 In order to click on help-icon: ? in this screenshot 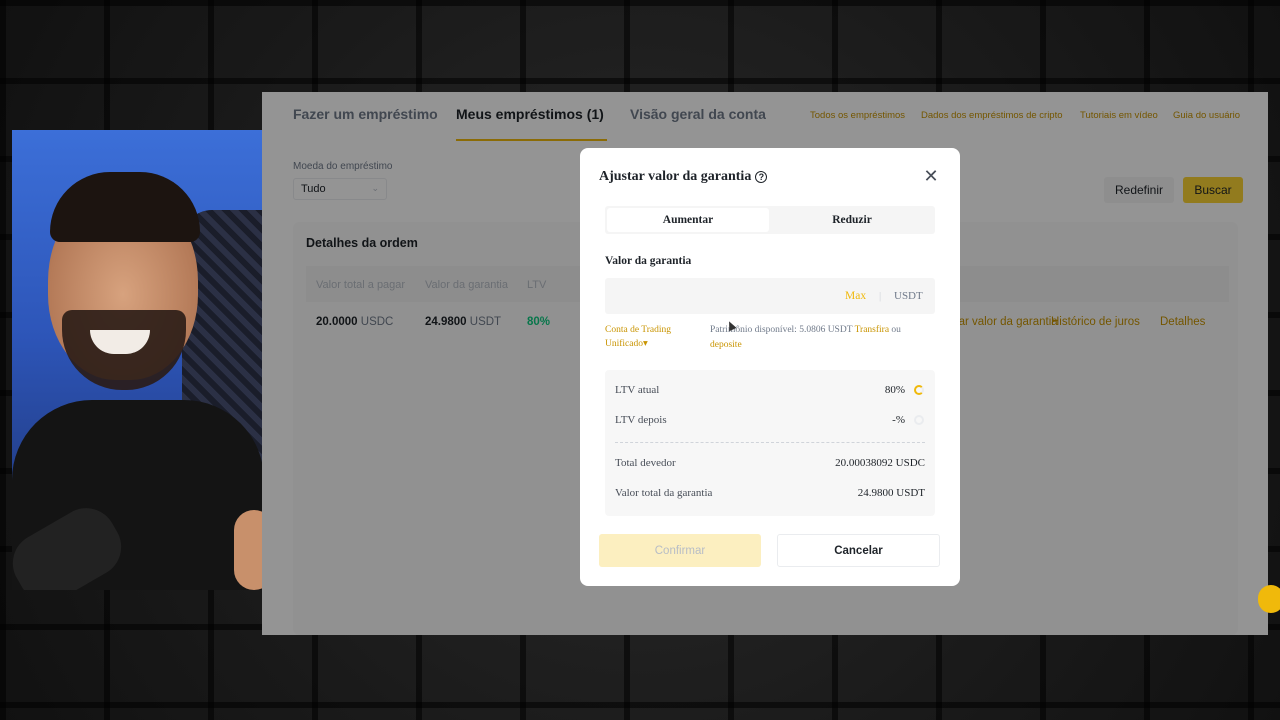, I will do `click(761, 177)`.